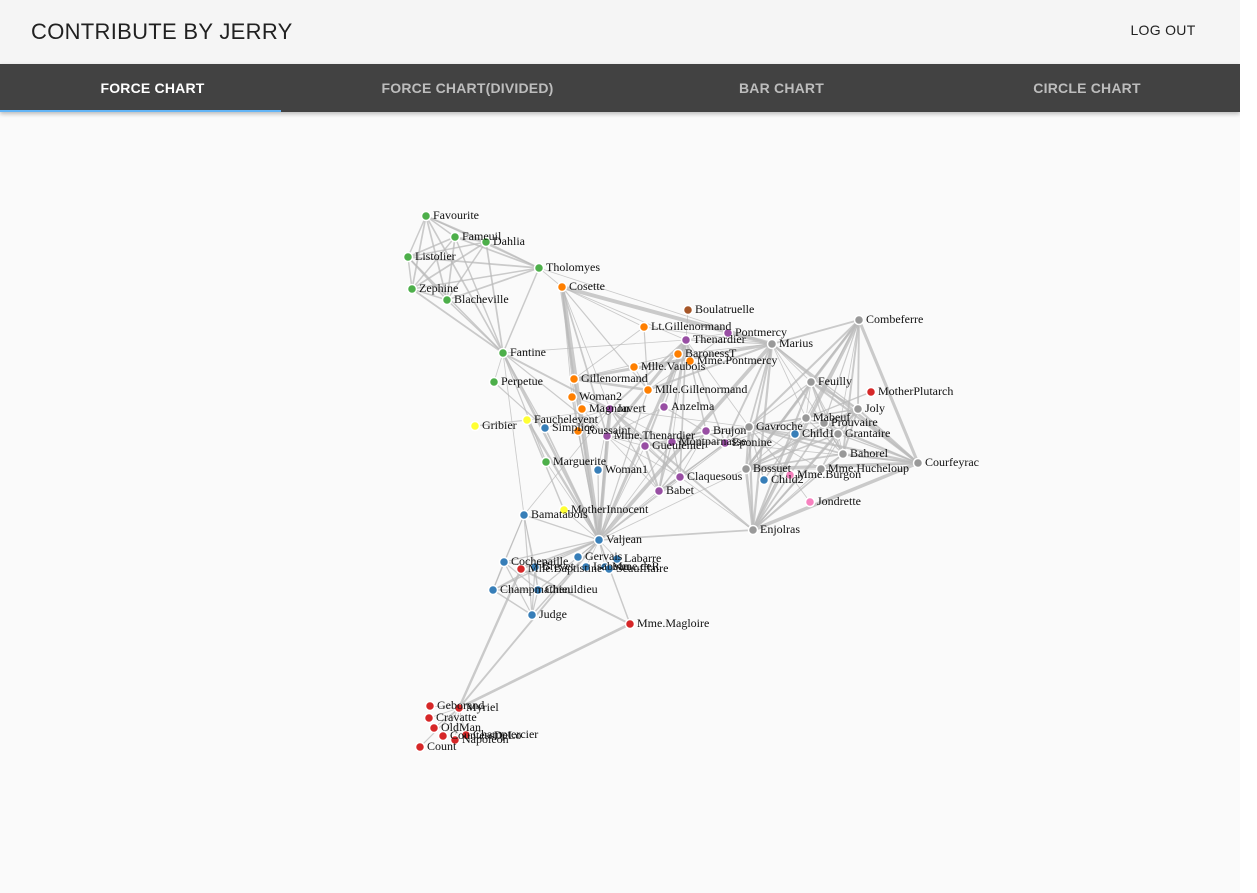 The width and height of the screenshot is (1257, 893). What do you see at coordinates (608, 430) in the screenshot?
I see `node-label: Toussaint` at bounding box center [608, 430].